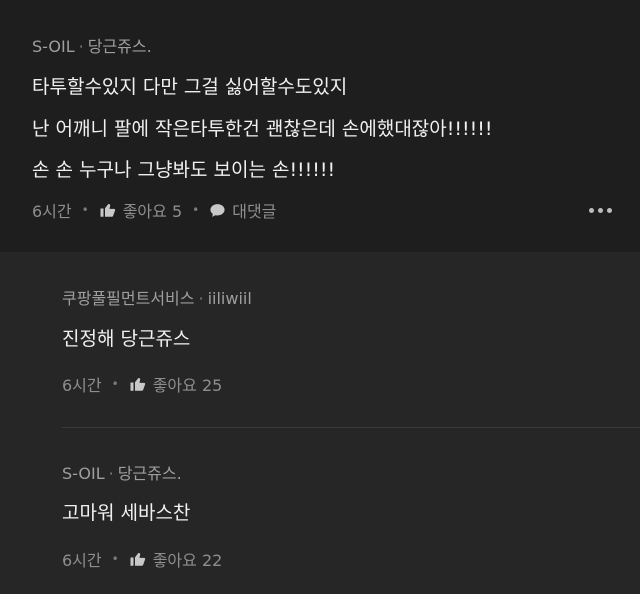 The width and height of the screenshot is (640, 594). I want to click on reply-button: 대댓글, so click(242, 210).